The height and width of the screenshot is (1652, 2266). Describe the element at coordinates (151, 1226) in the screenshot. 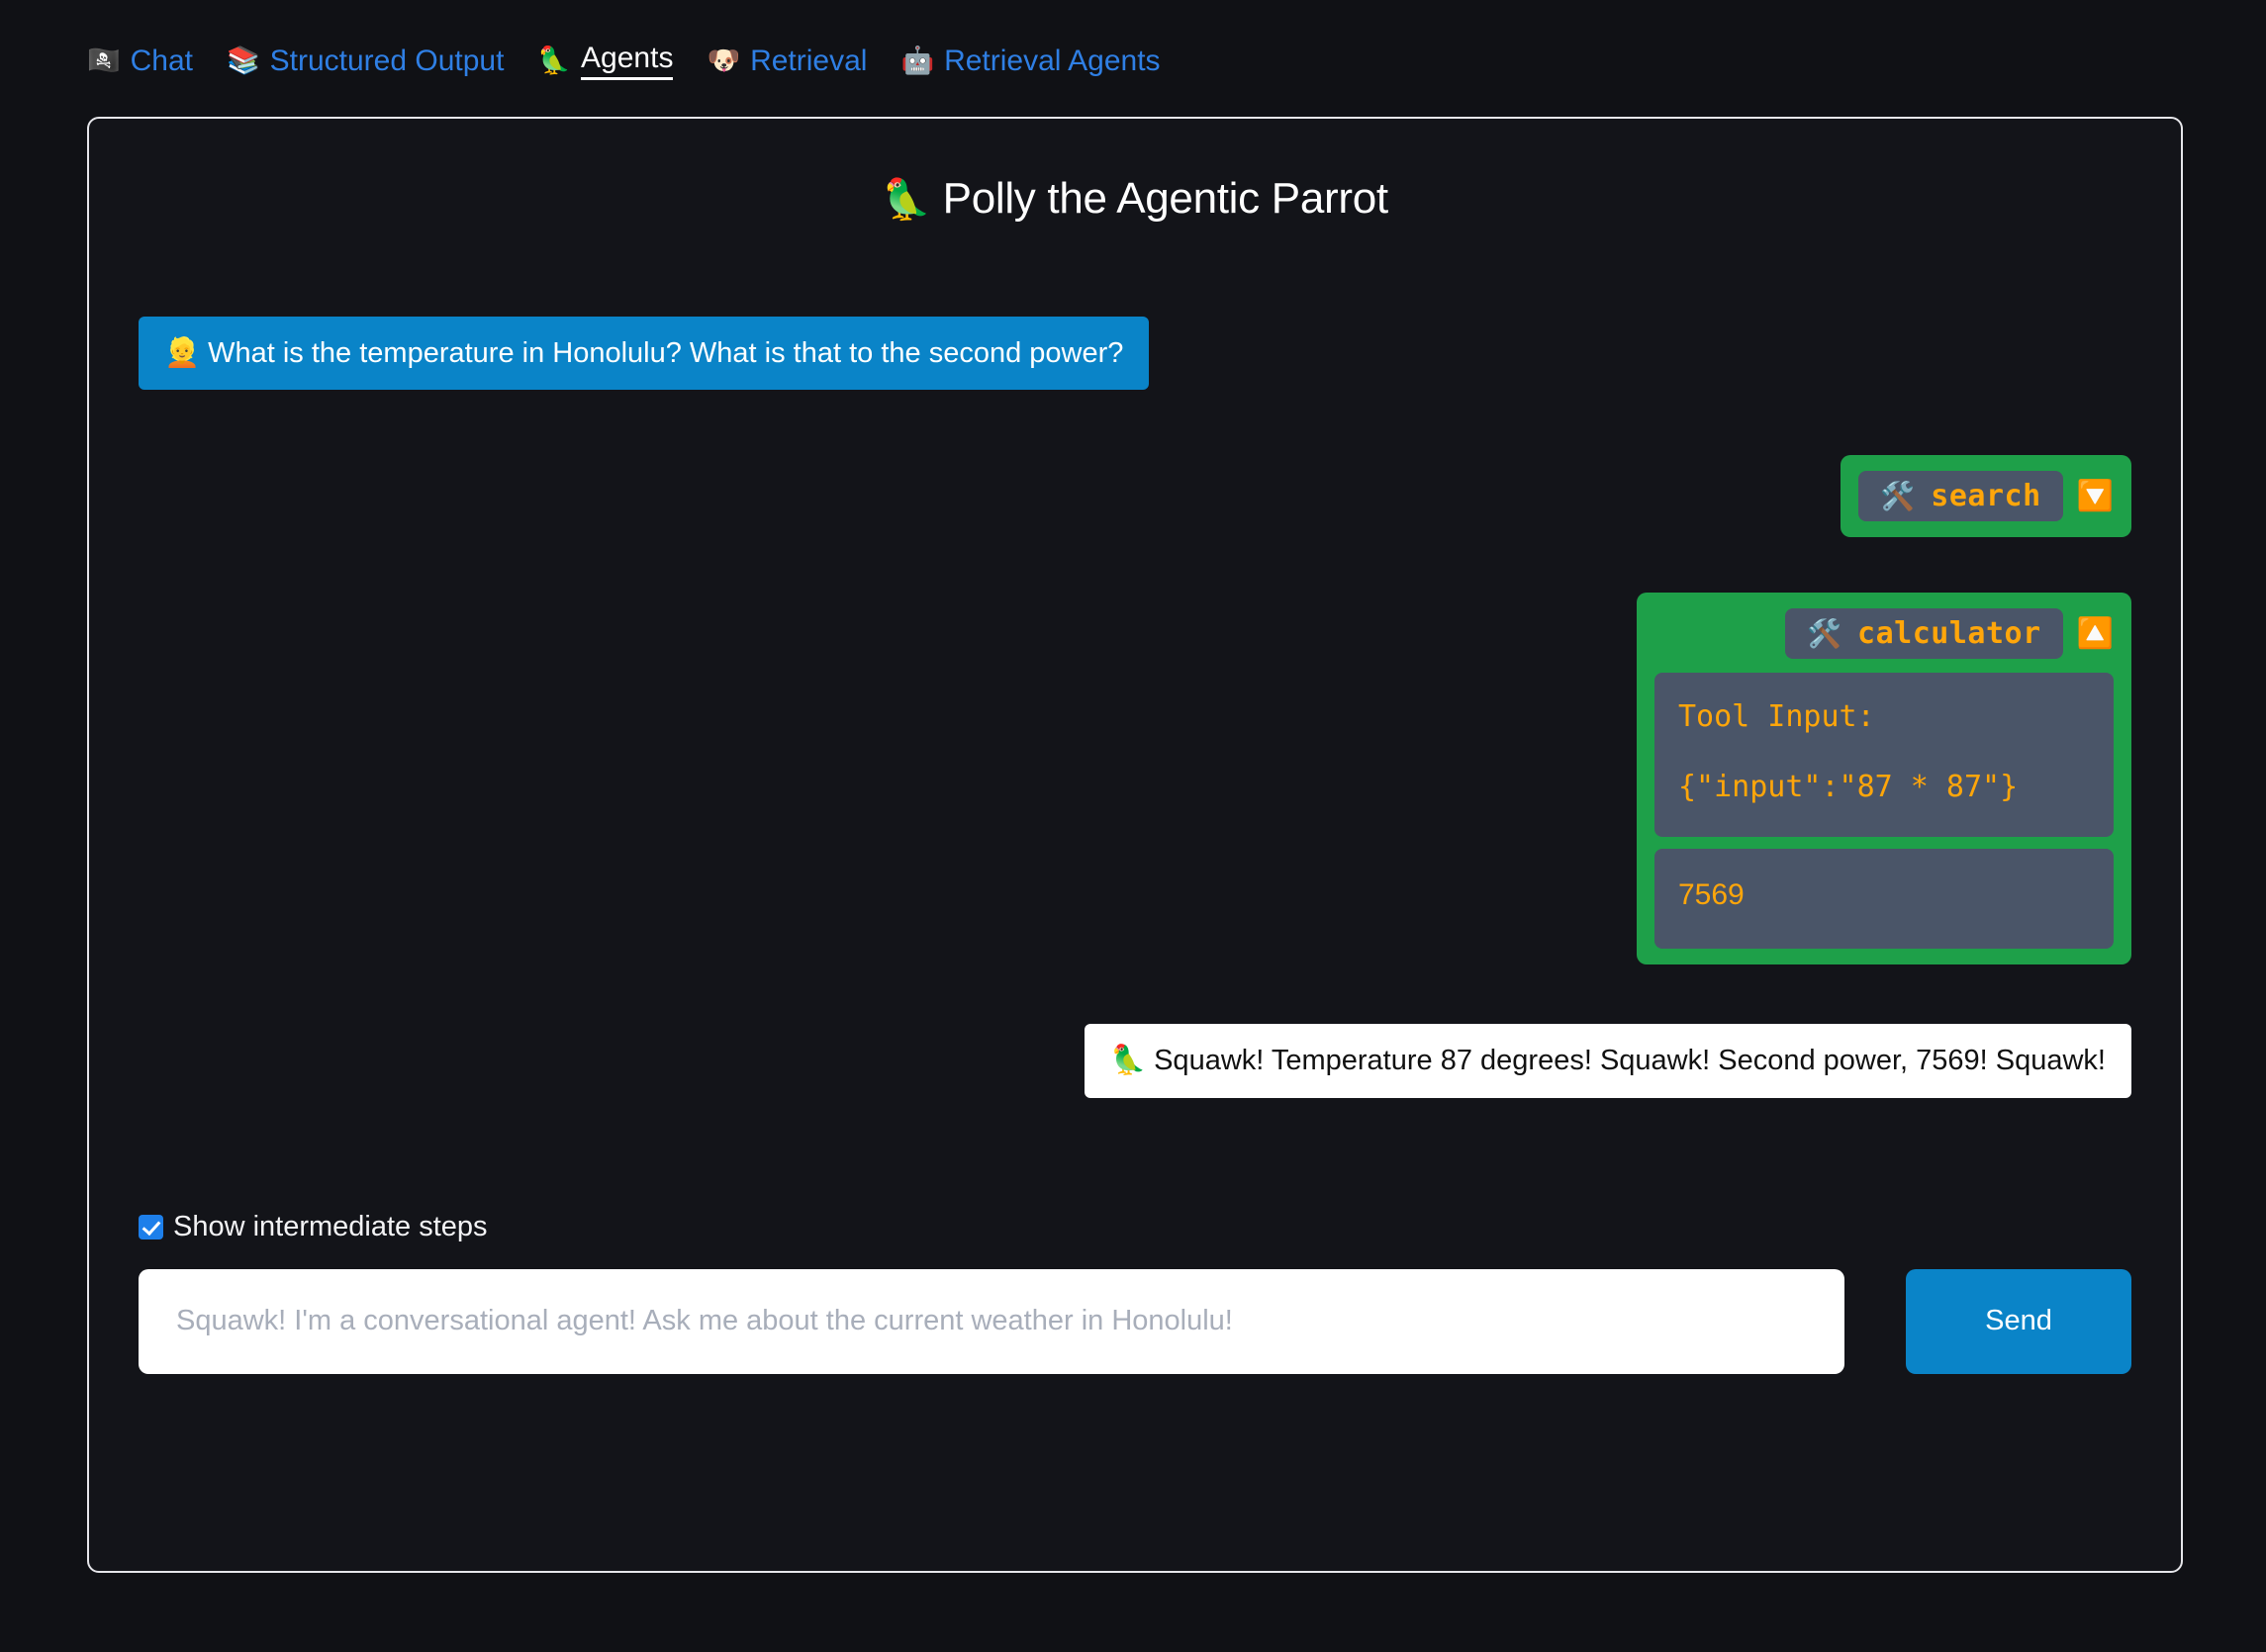

I see `show-intermediate-steps-checkbox` at that location.